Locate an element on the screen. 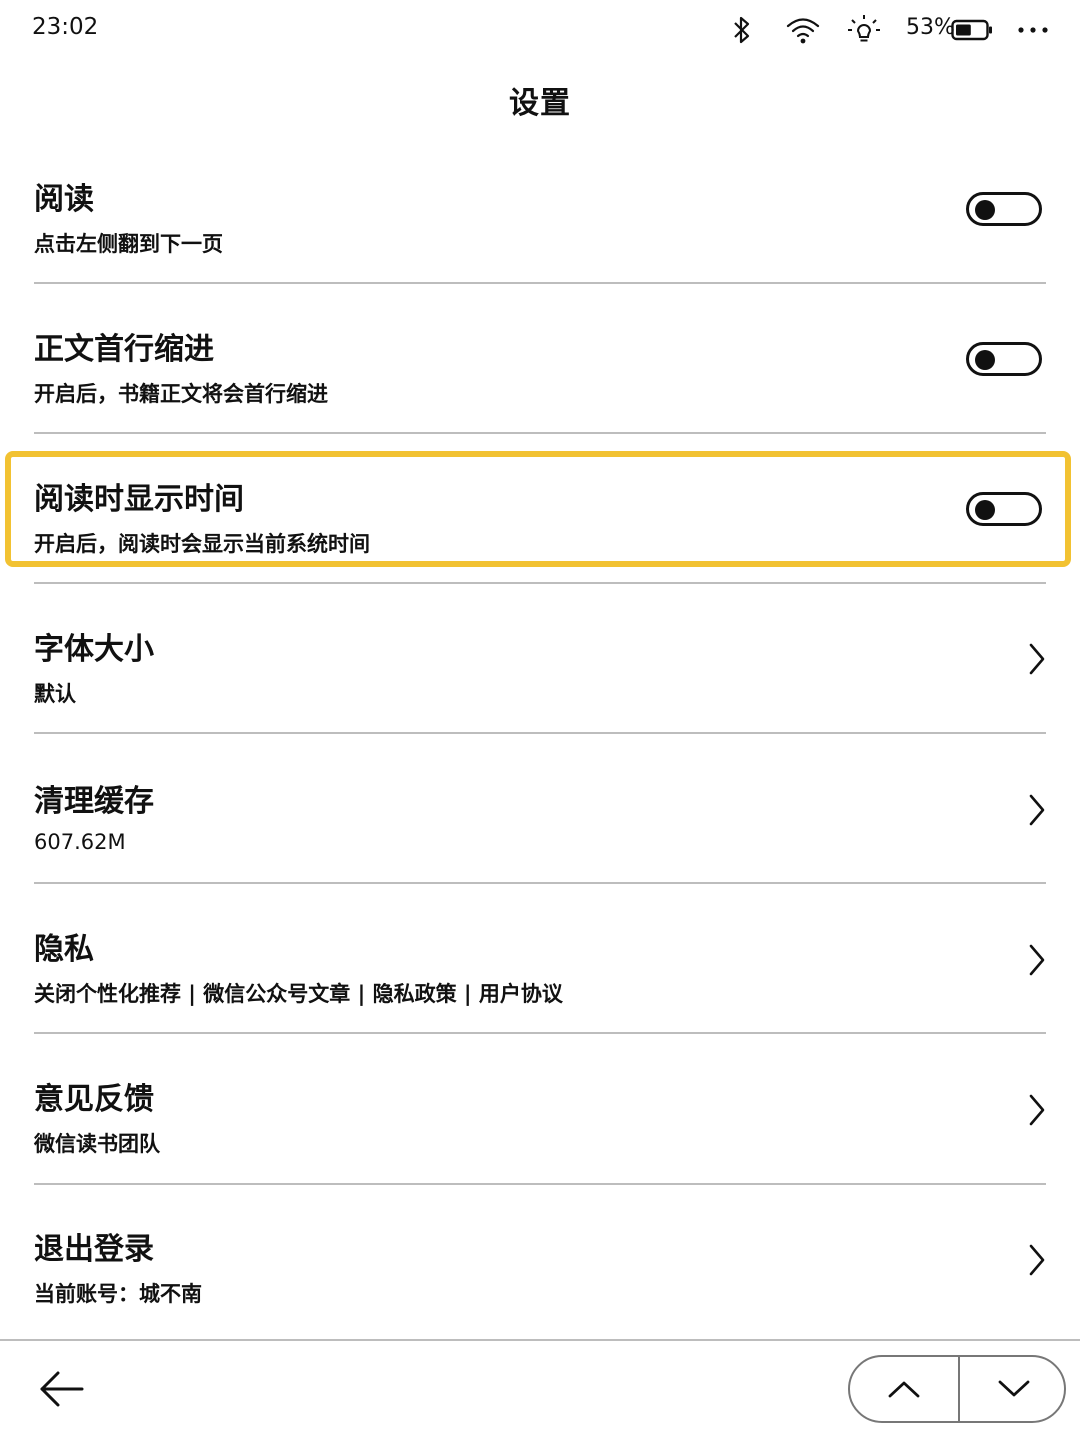 This screenshot has height=1437, width=1080. page-down-button is located at coordinates (1012, 1389).